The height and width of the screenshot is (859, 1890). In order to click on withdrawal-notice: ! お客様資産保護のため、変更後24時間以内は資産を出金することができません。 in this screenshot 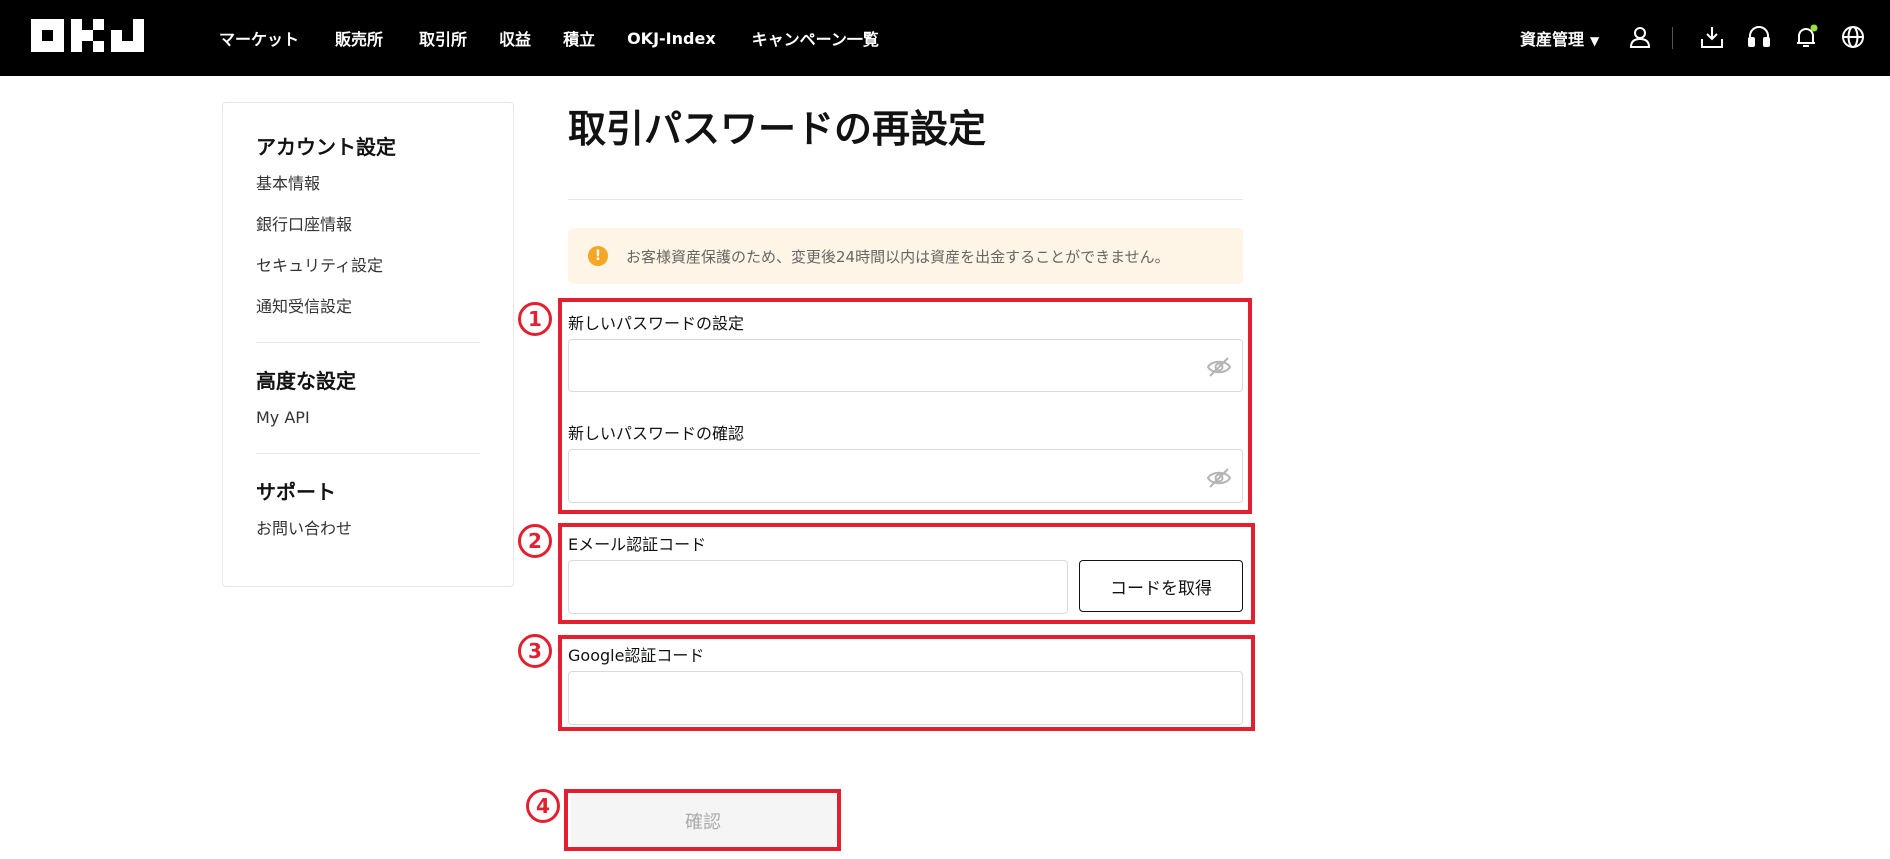, I will do `click(905, 256)`.